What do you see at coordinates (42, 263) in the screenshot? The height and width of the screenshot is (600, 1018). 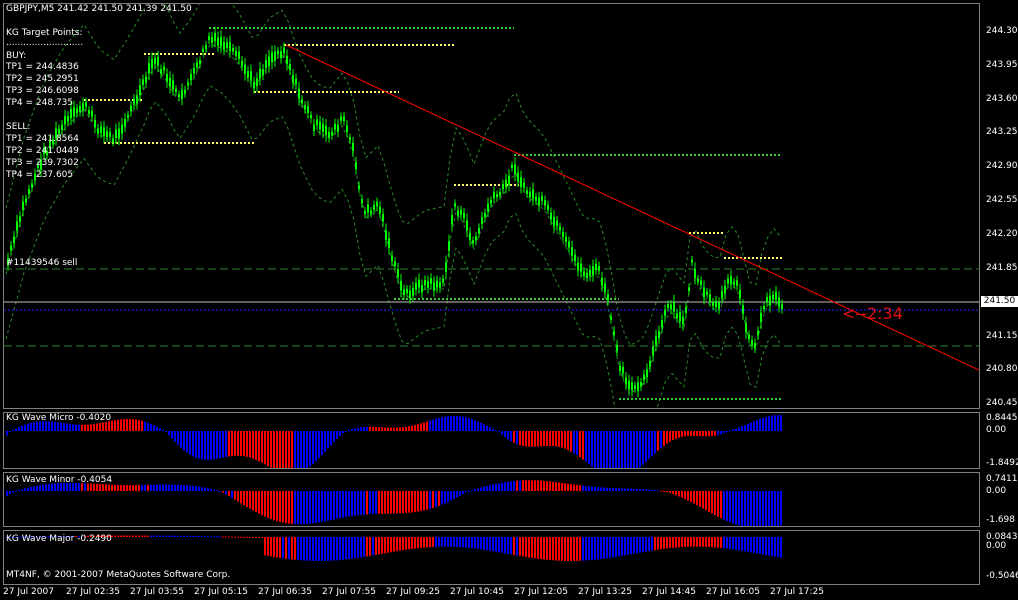 I see `order-label: #11439546 sell` at bounding box center [42, 263].